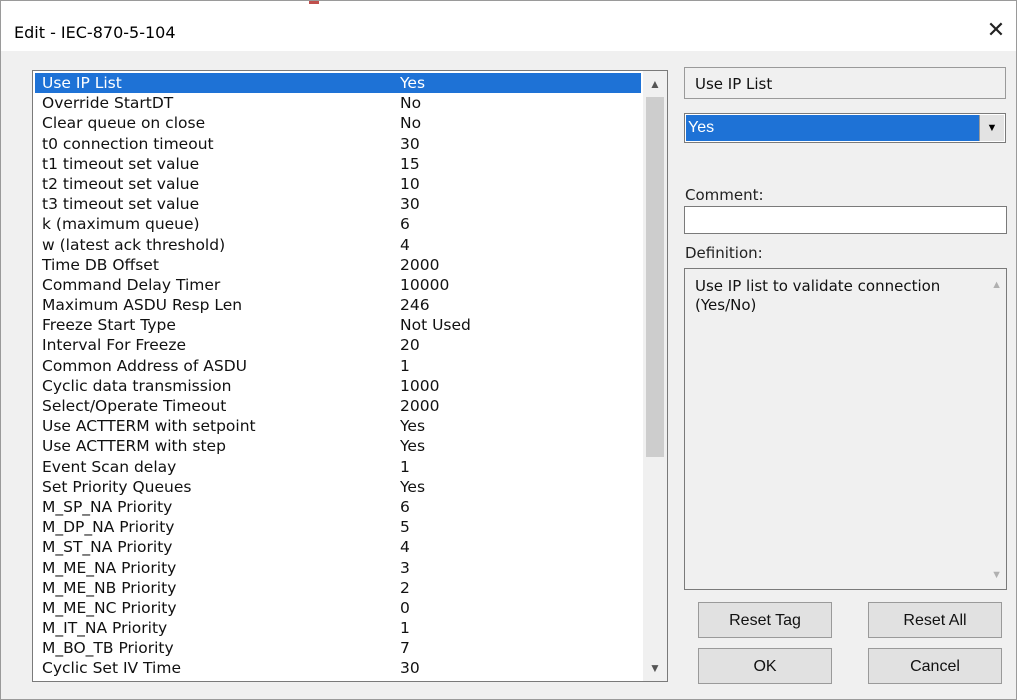  What do you see at coordinates (765, 666) in the screenshot?
I see `ok-button: OK` at bounding box center [765, 666].